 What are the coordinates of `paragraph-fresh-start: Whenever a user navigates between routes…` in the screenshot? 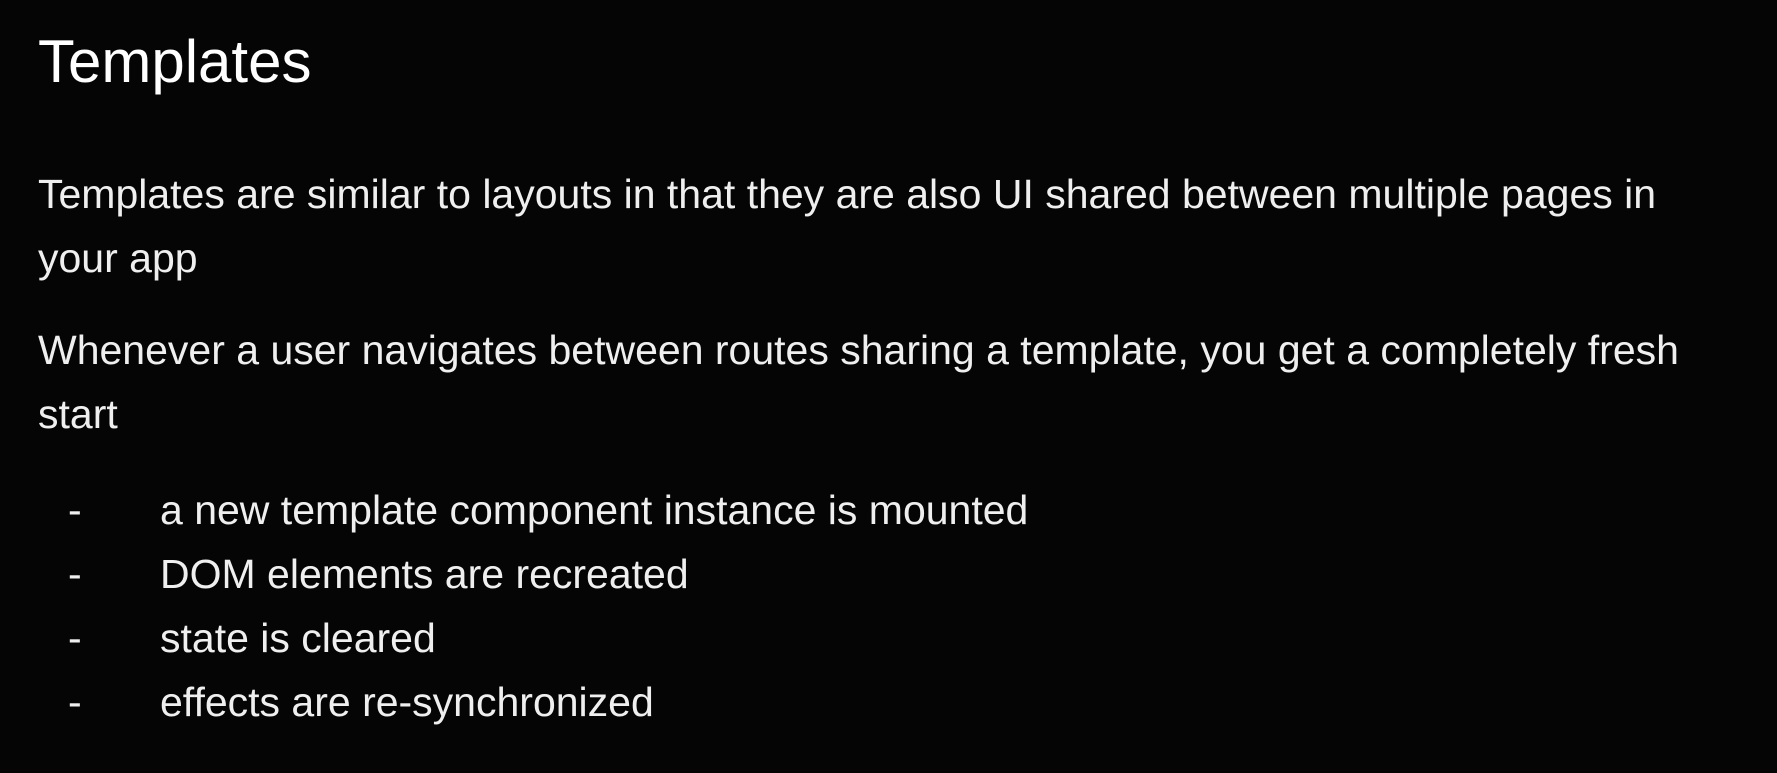 It's located at (858, 382).